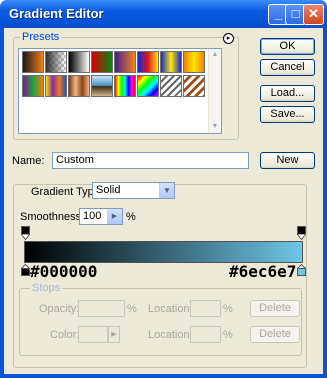 This screenshot has height=378, width=327. Describe the element at coordinates (170, 309) in the screenshot. I see `opacity-location-label: Location:` at that location.